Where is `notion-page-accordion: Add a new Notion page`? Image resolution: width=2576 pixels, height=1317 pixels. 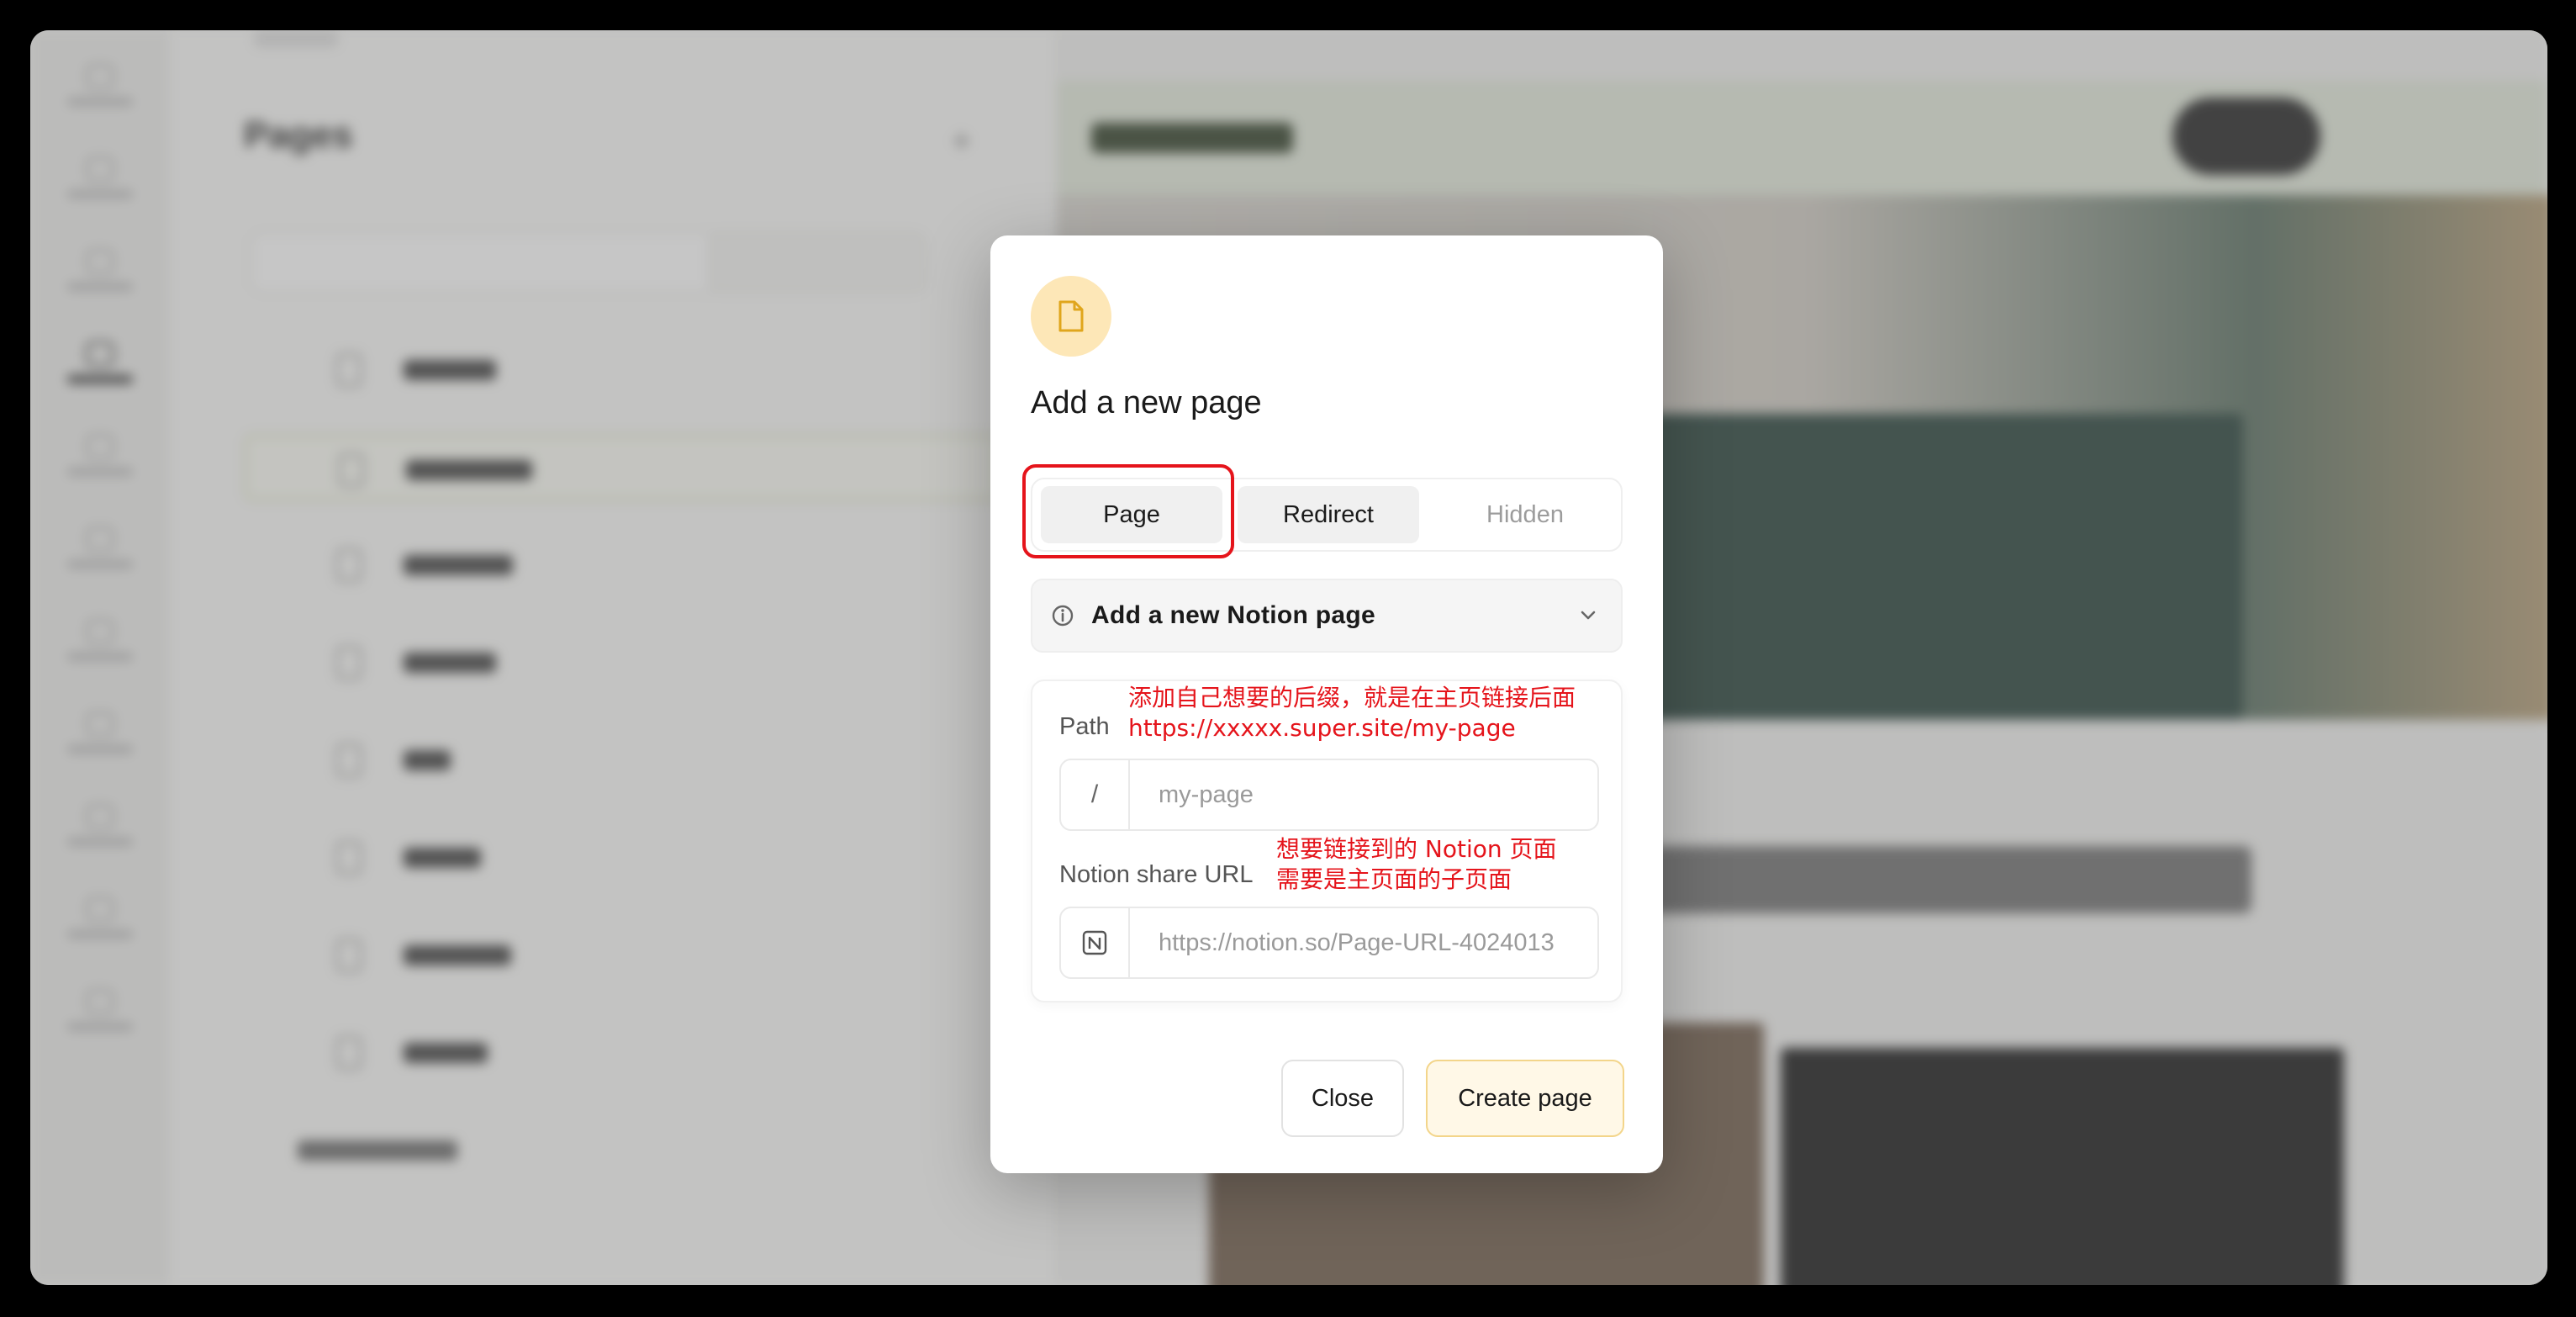
notion-page-accordion: Add a new Notion page is located at coordinates (1327, 616).